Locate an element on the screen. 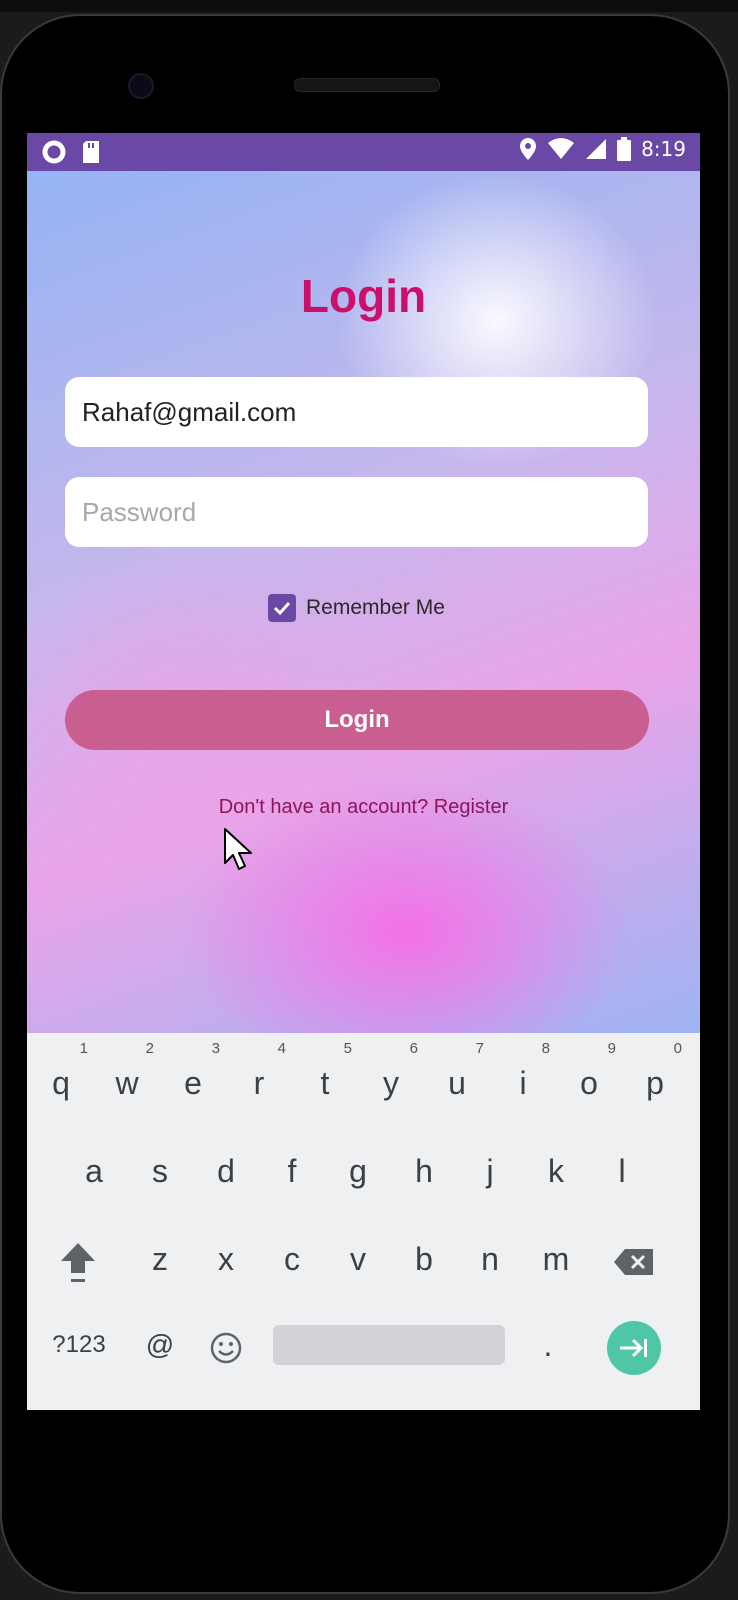 This screenshot has width=738, height=1600. register-link: Don't have an account? Register is located at coordinates (363, 807).